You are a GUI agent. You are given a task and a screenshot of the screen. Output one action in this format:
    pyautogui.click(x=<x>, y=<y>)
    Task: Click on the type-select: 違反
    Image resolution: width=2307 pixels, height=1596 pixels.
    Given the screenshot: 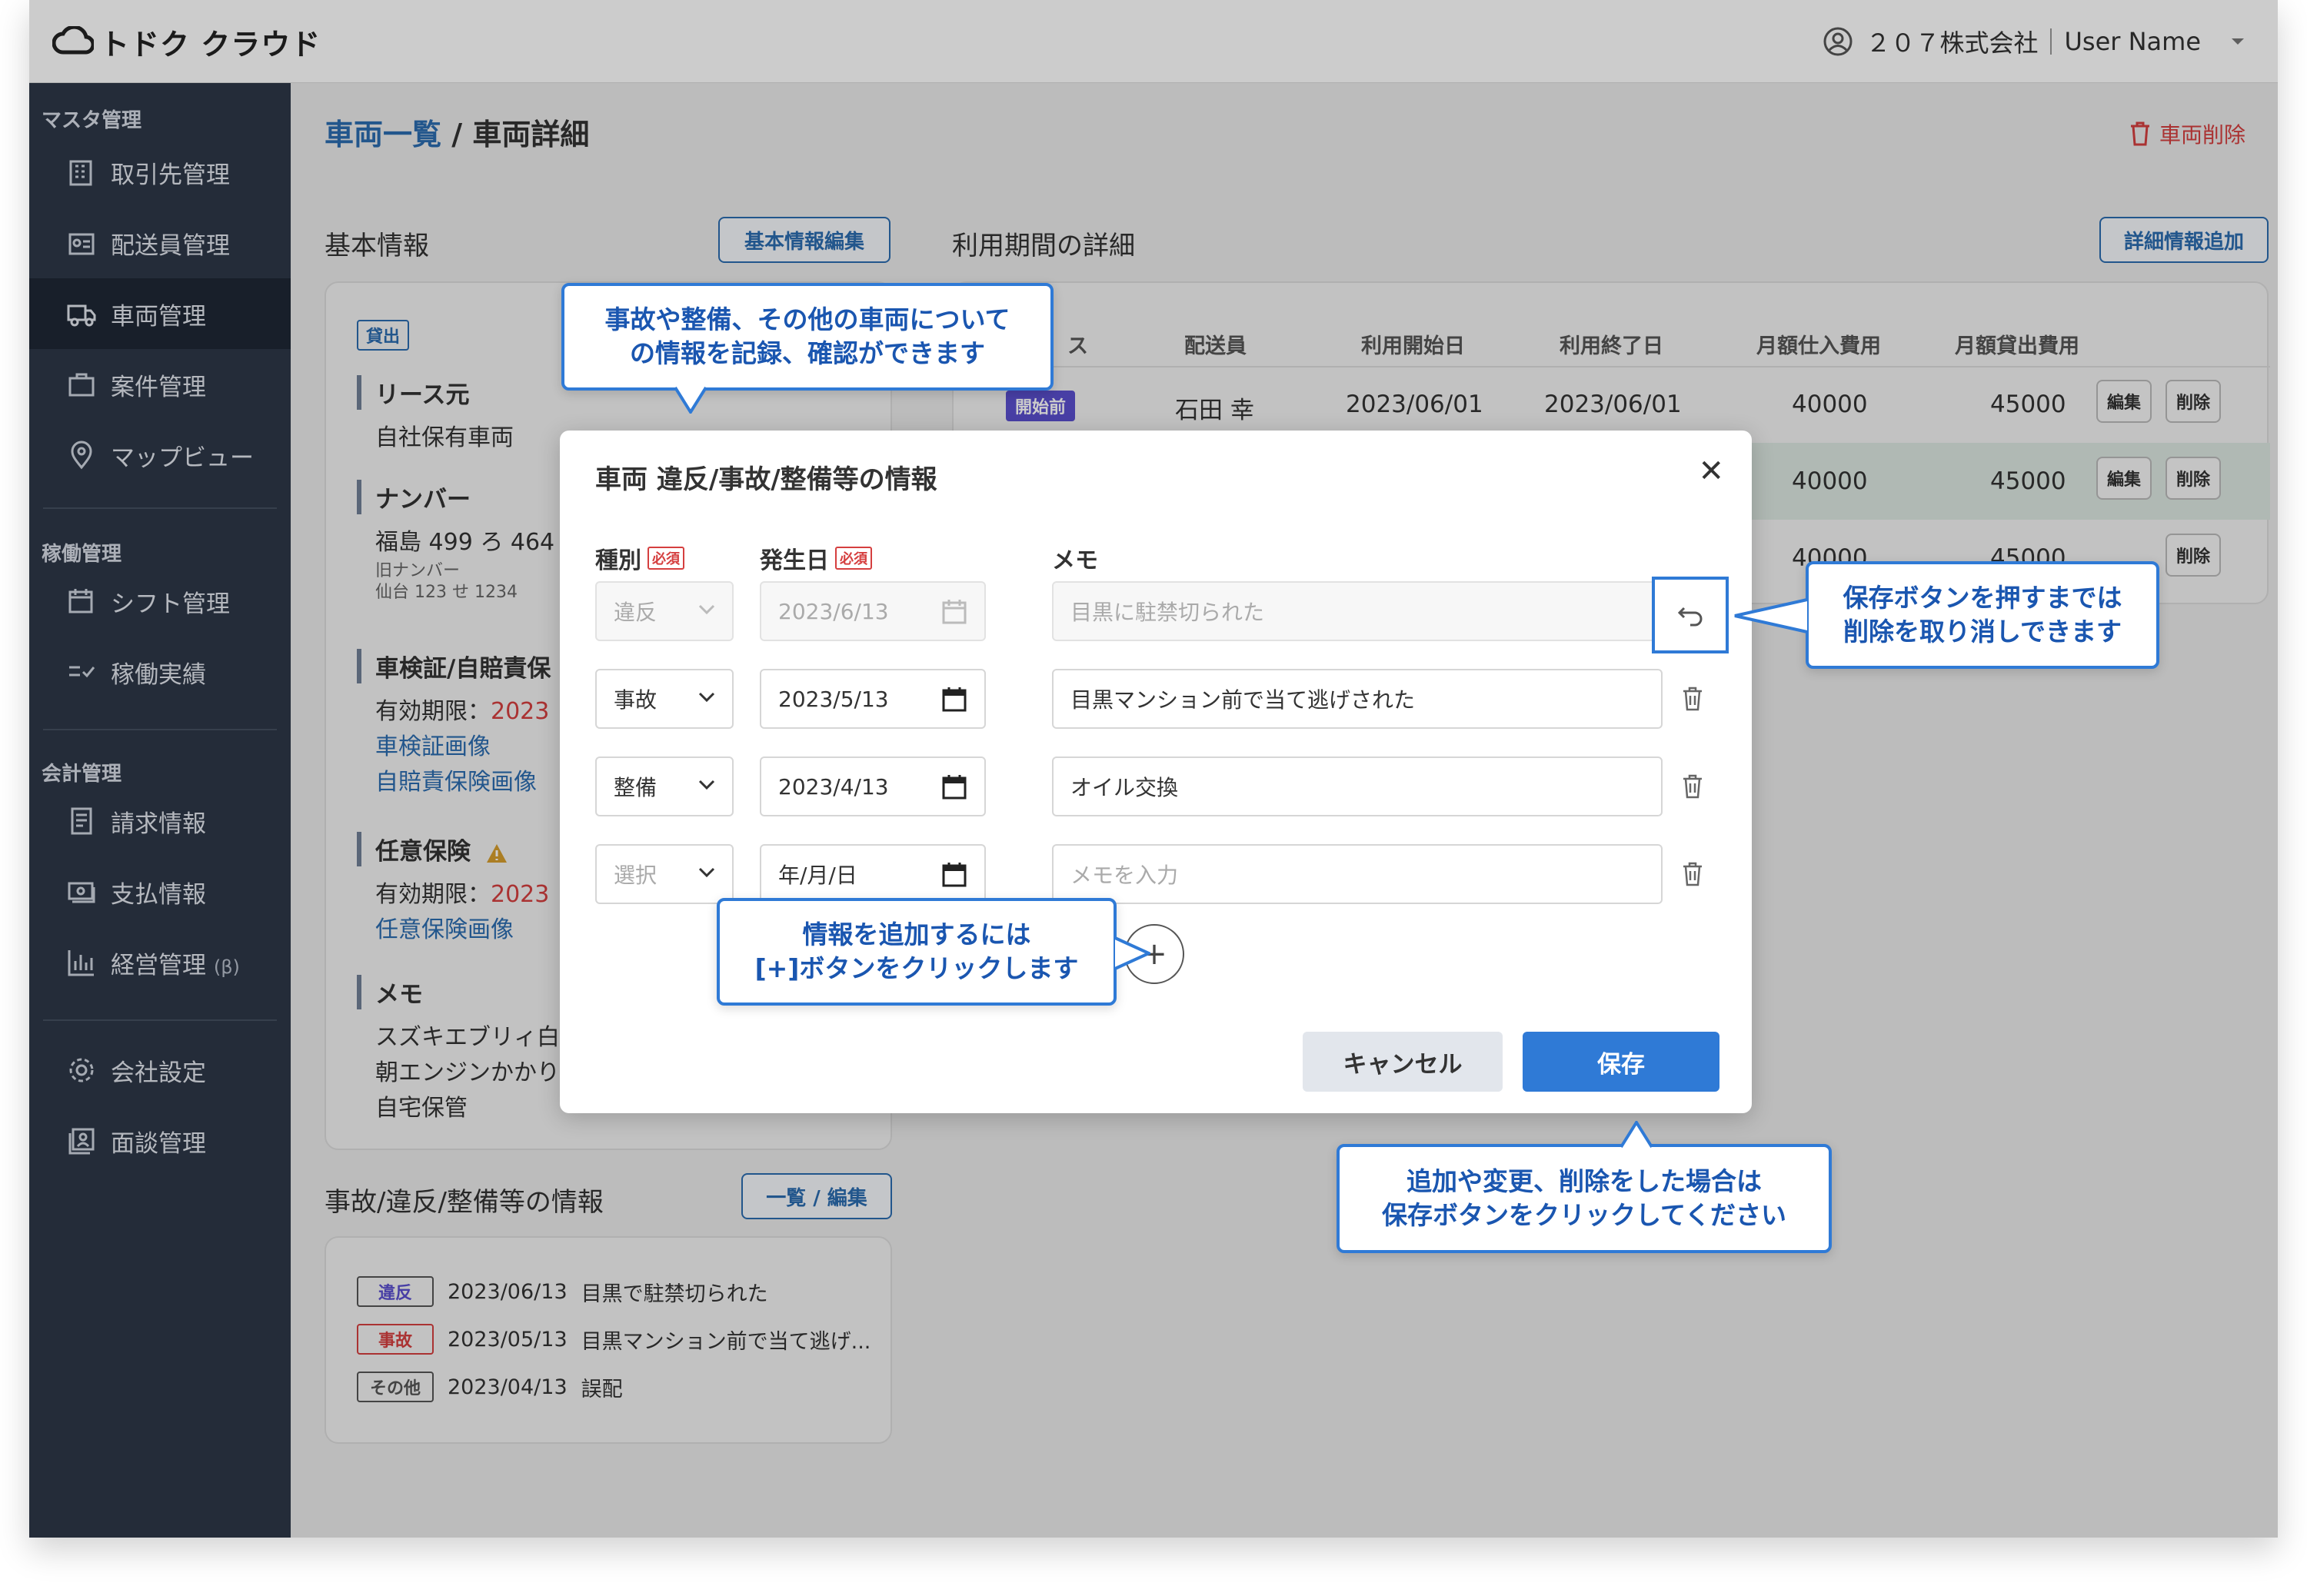 What is the action you would take?
    pyautogui.click(x=664, y=611)
    